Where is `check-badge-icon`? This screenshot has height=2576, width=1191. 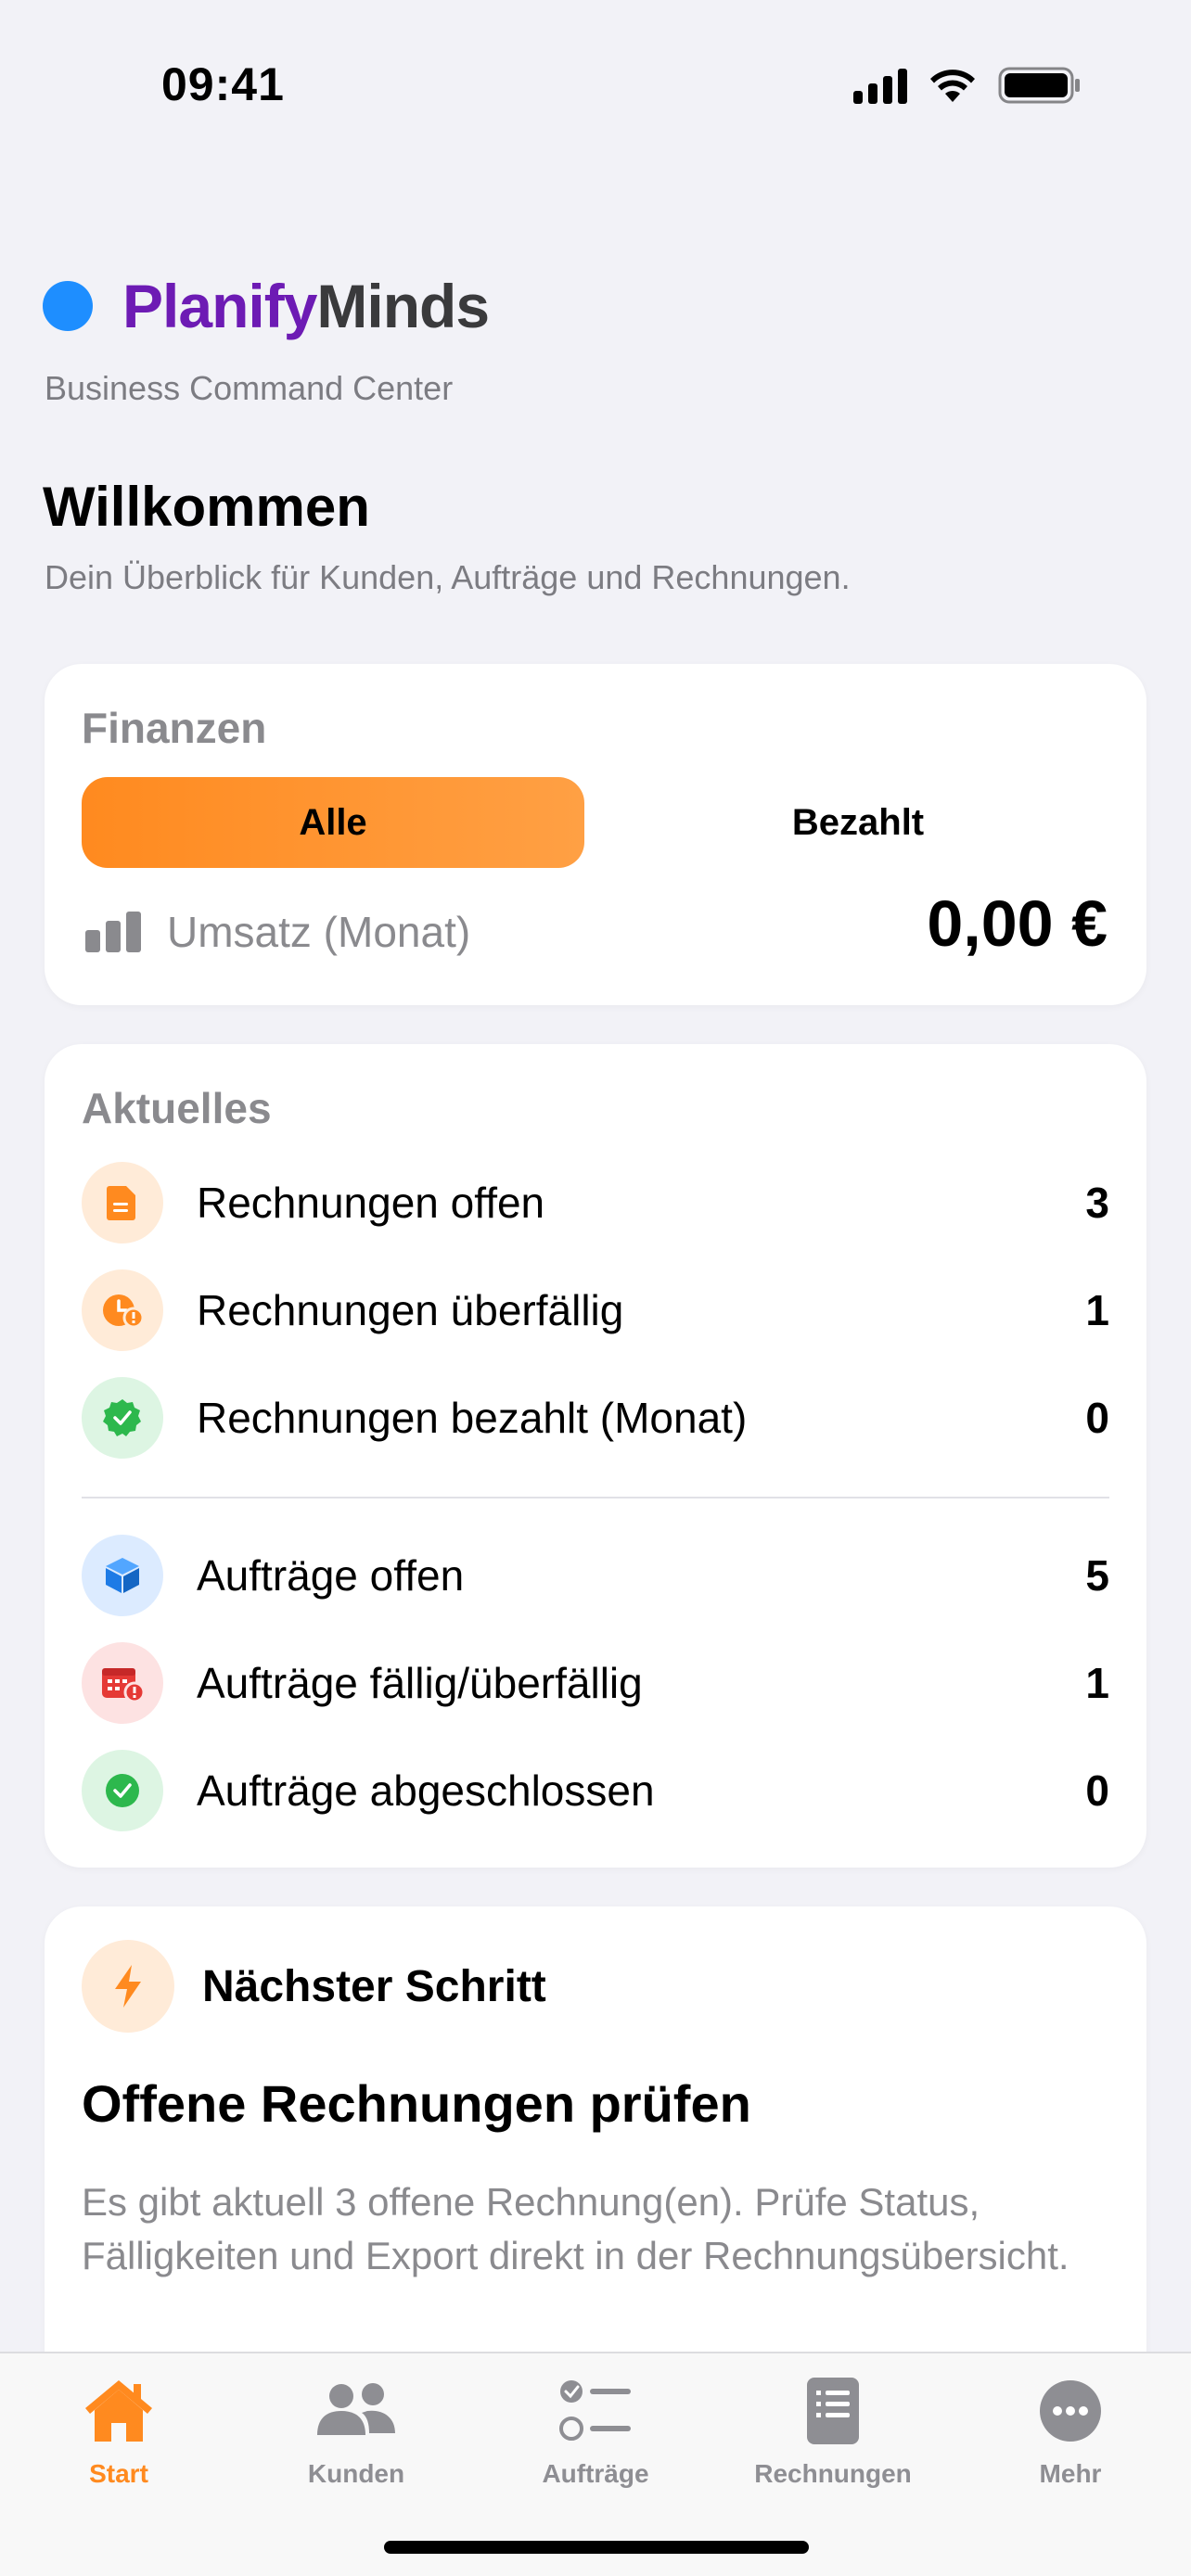 check-badge-icon is located at coordinates (122, 1418).